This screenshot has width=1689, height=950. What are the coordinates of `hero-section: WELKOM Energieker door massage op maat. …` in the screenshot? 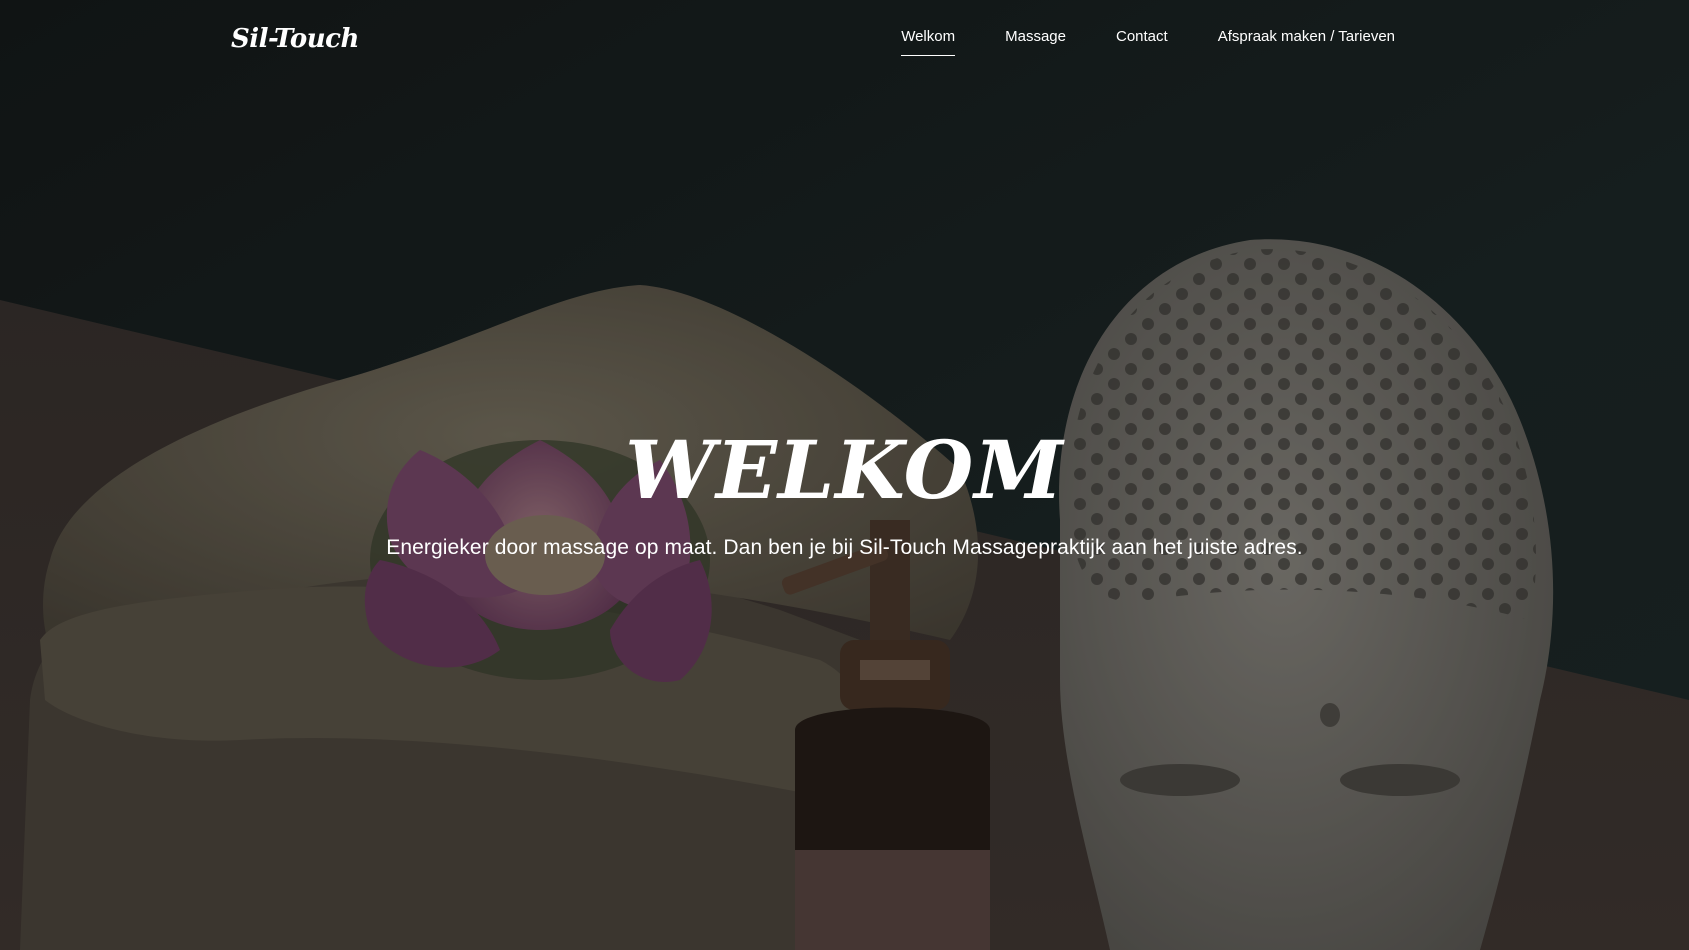 It's located at (844, 495).